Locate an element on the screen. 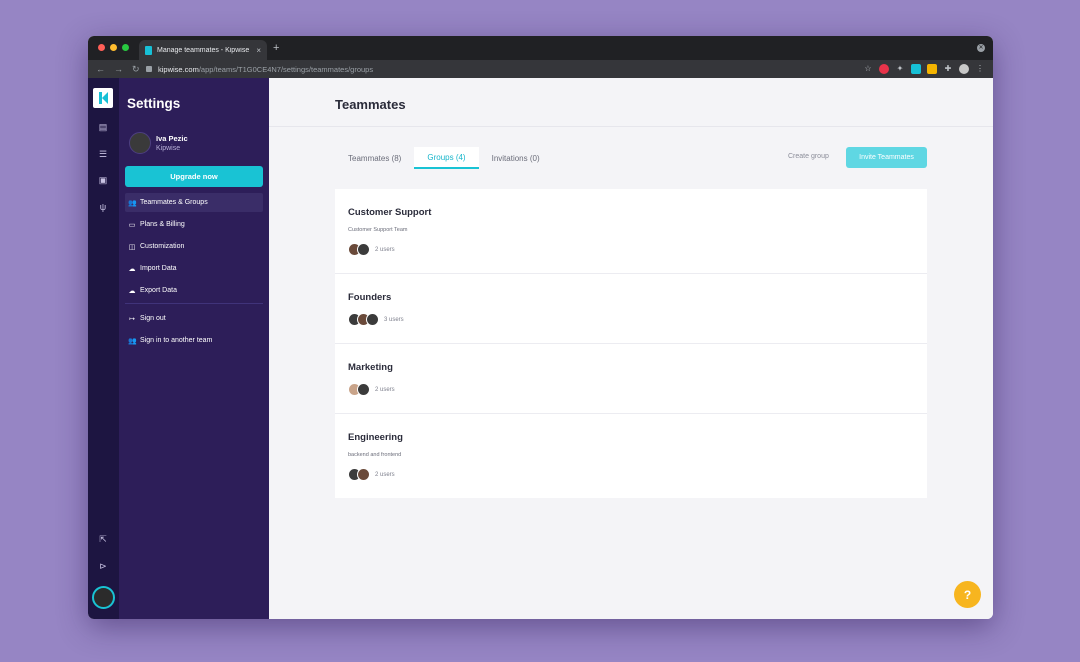 Image resolution: width=1080 pixels, height=662 pixels. menu-divider is located at coordinates (194, 303).